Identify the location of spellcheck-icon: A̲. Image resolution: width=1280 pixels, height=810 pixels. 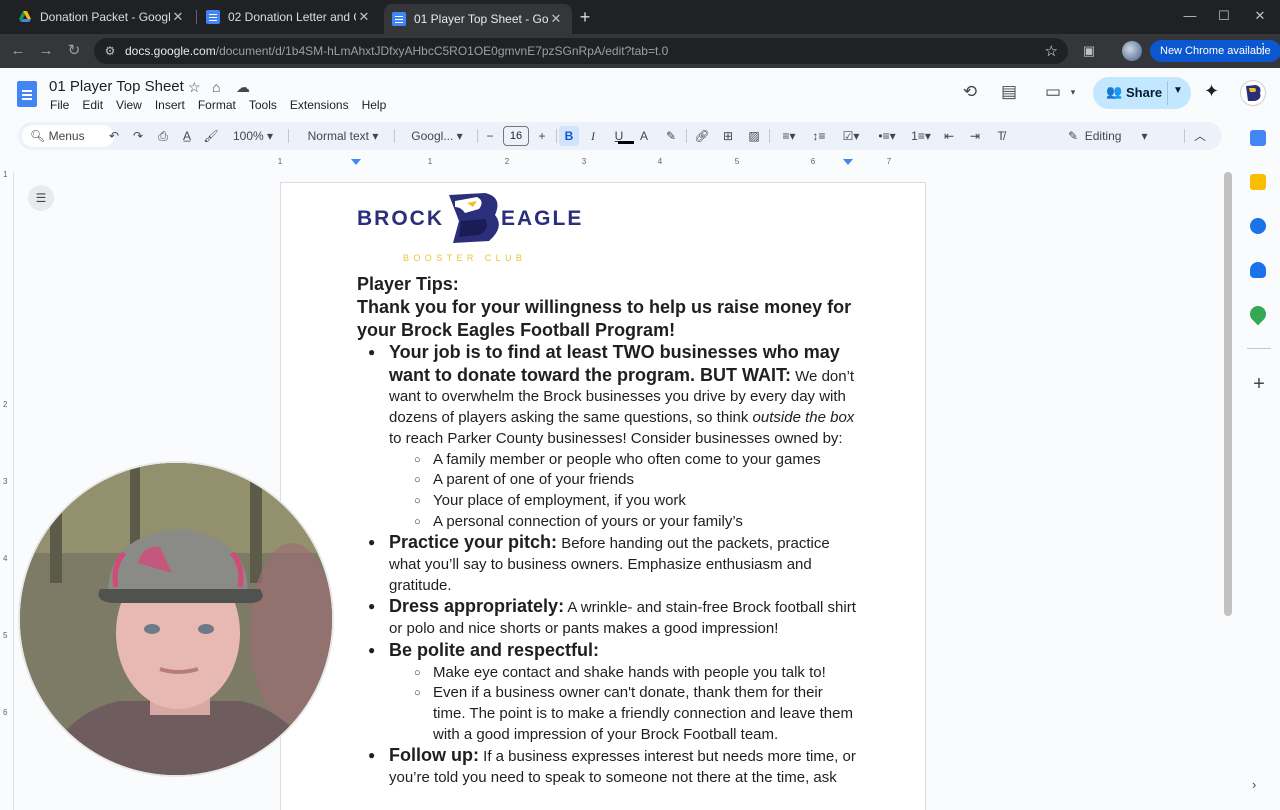
(187, 136).